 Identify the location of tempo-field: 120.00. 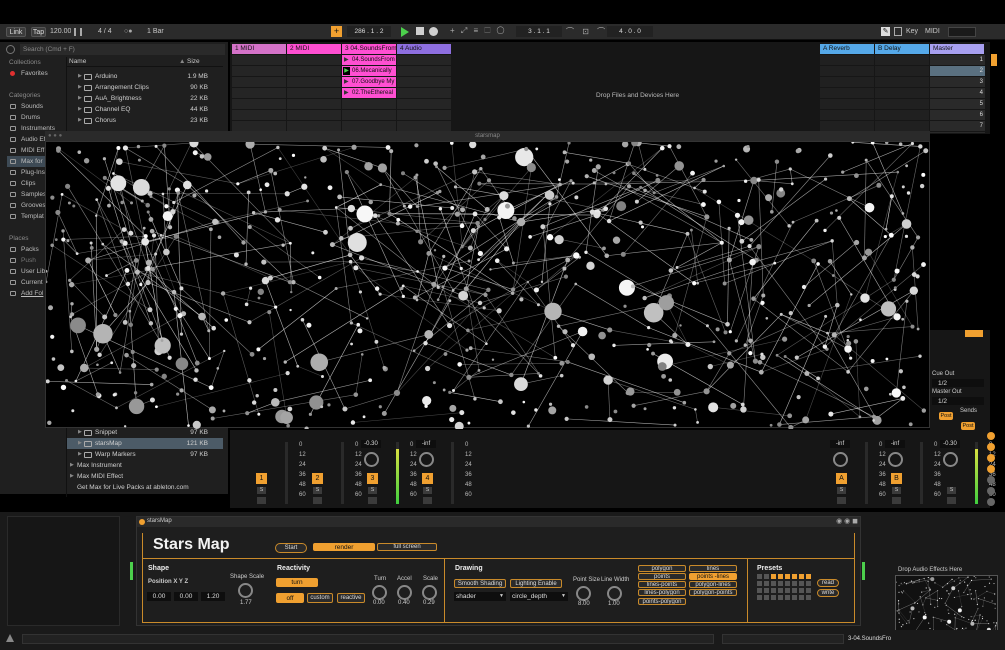
(60, 31).